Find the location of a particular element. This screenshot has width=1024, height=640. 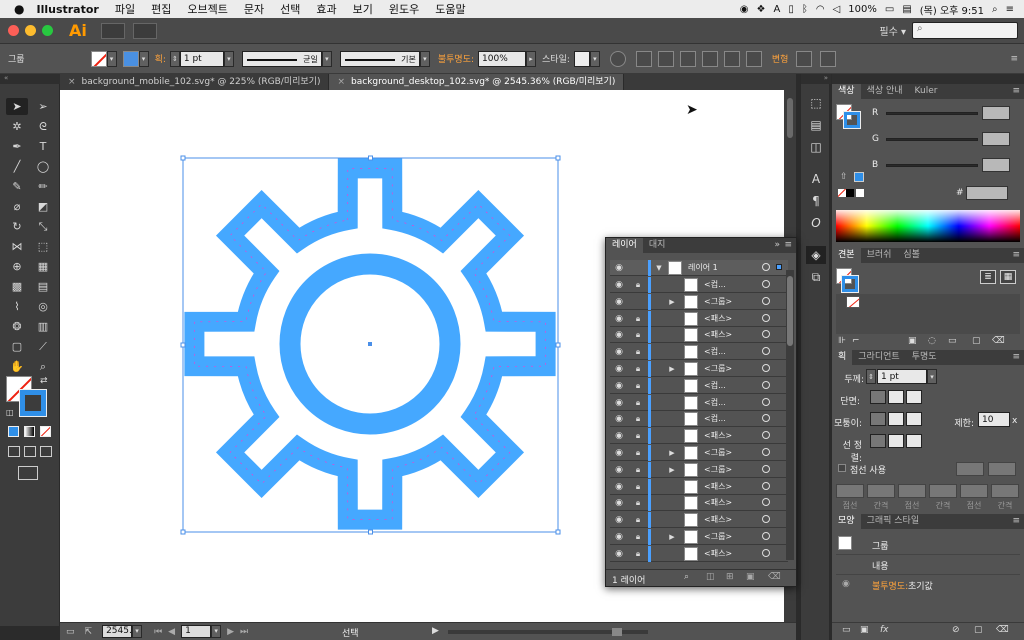

ellipse-tool-icon: ◯ is located at coordinates (43, 166).